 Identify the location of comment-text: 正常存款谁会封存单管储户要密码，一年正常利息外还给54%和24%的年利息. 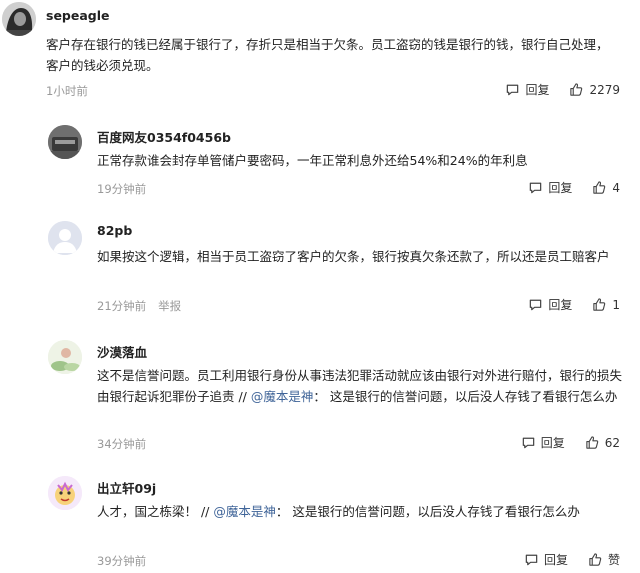
(357, 160).